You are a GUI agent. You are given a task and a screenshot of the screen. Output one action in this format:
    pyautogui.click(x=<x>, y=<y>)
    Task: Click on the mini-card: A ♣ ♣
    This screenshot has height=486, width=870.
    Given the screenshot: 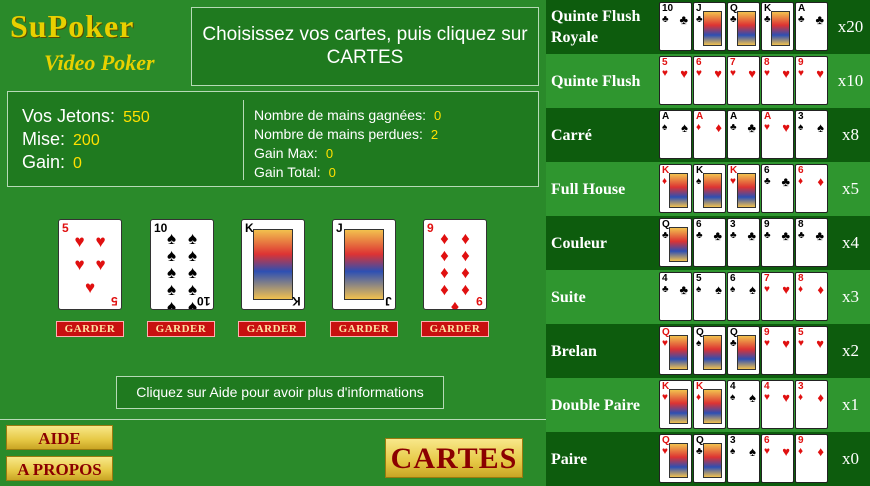 What is the action you would take?
    pyautogui.click(x=743, y=134)
    